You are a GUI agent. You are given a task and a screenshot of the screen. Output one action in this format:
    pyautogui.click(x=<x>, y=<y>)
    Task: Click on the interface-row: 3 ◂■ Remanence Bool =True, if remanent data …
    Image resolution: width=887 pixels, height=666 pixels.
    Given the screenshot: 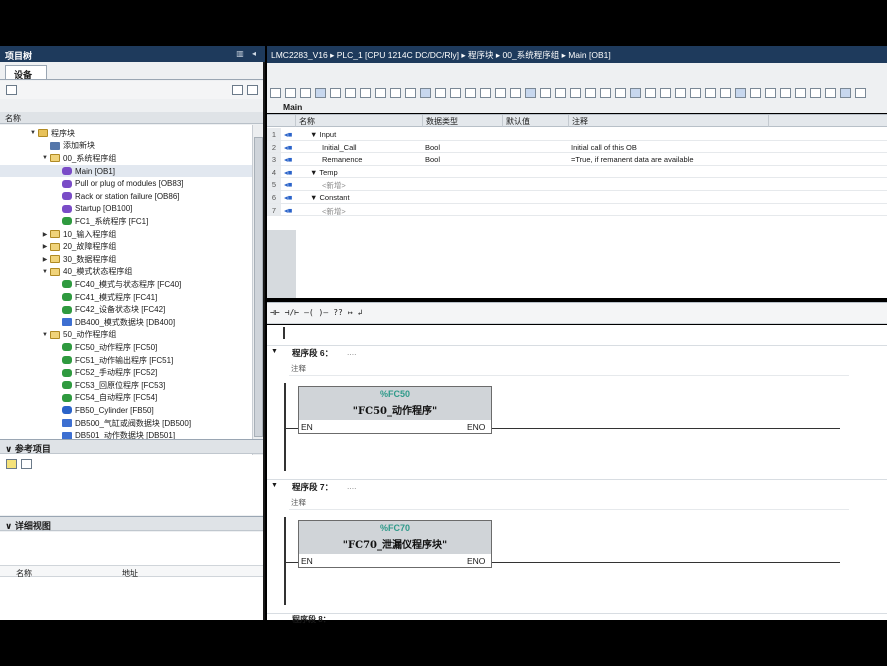 What is the action you would take?
    pyautogui.click(x=577, y=159)
    